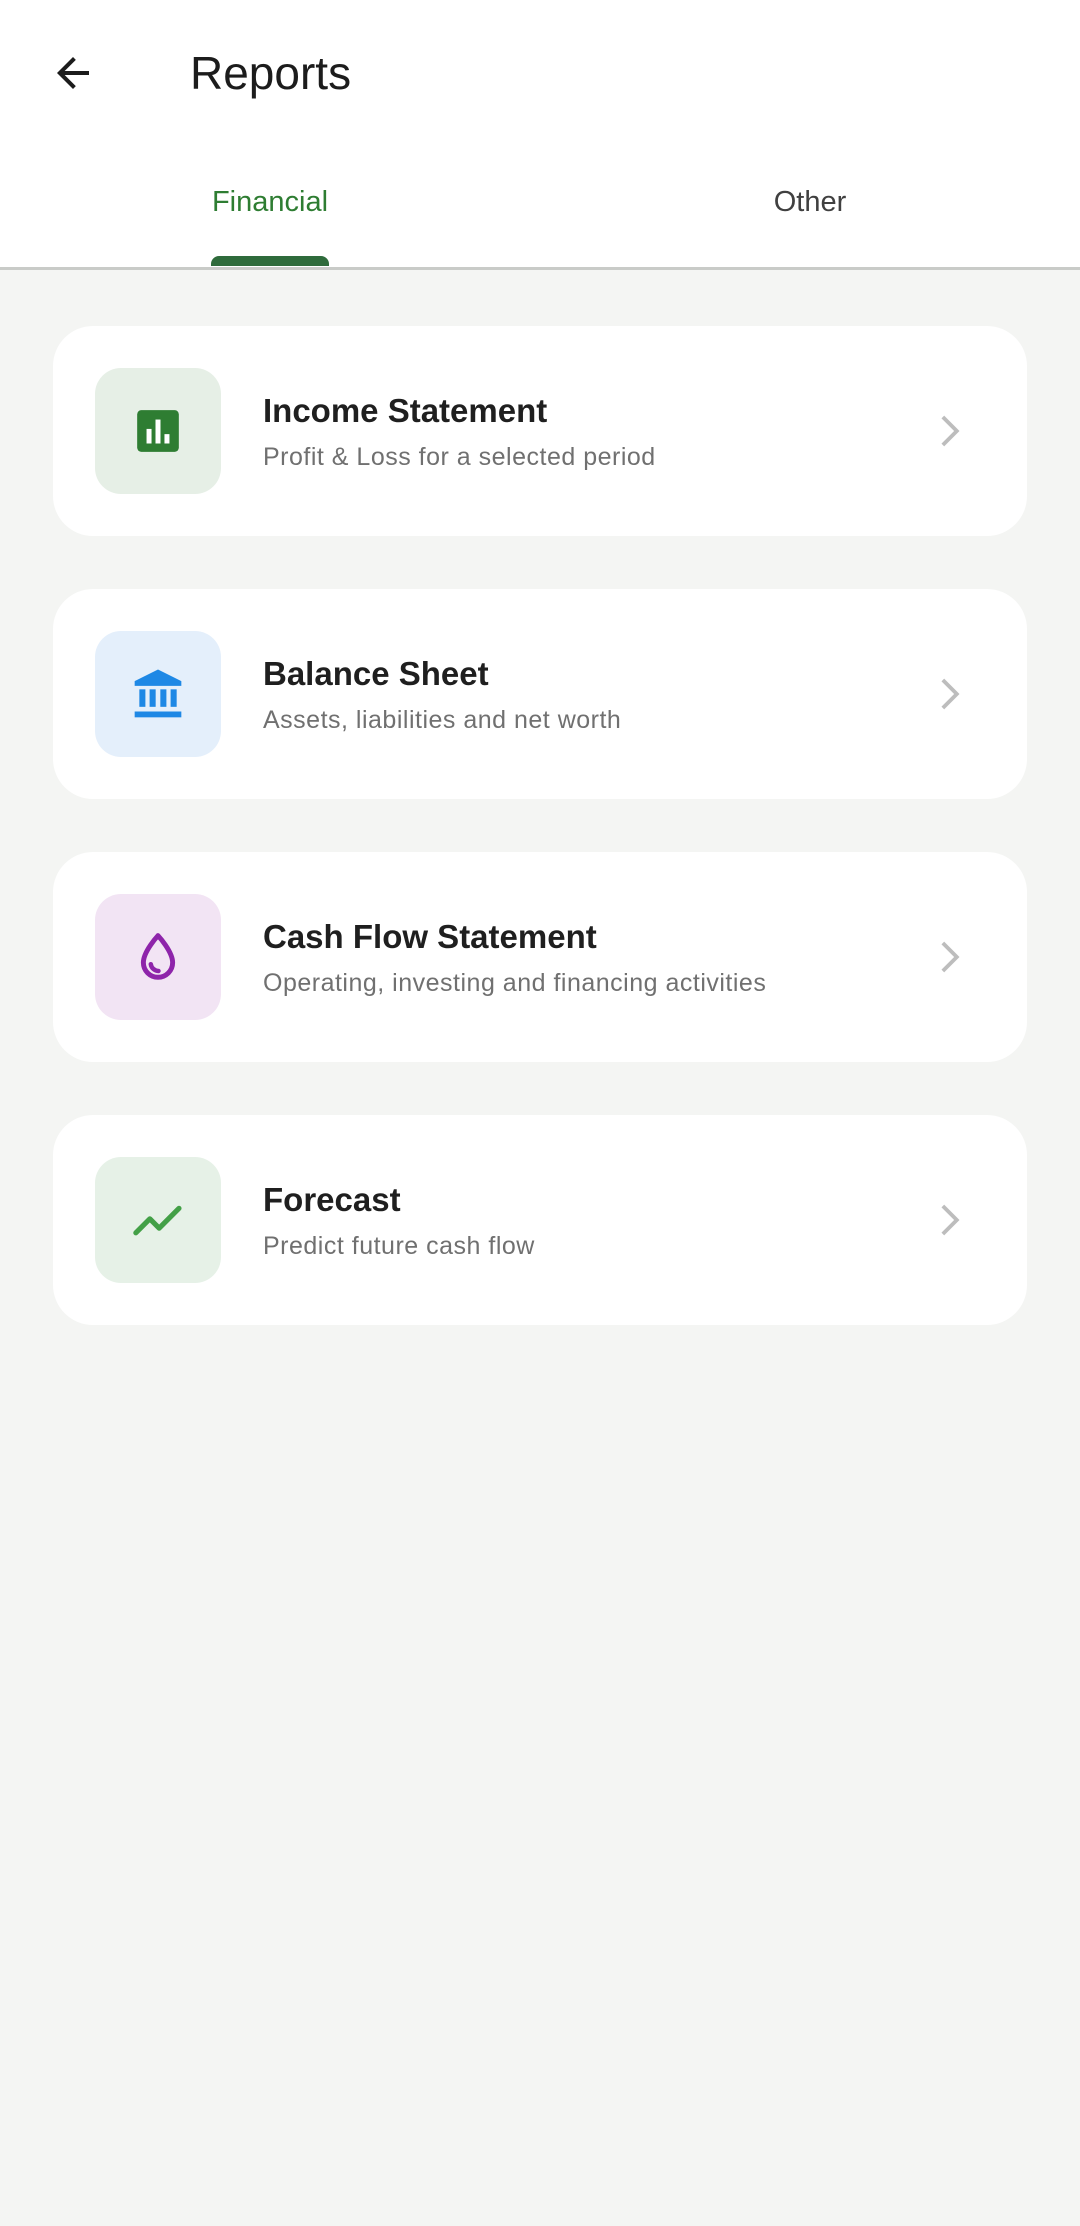  Describe the element at coordinates (332, 1199) in the screenshot. I see `report-title: Forecast` at that location.